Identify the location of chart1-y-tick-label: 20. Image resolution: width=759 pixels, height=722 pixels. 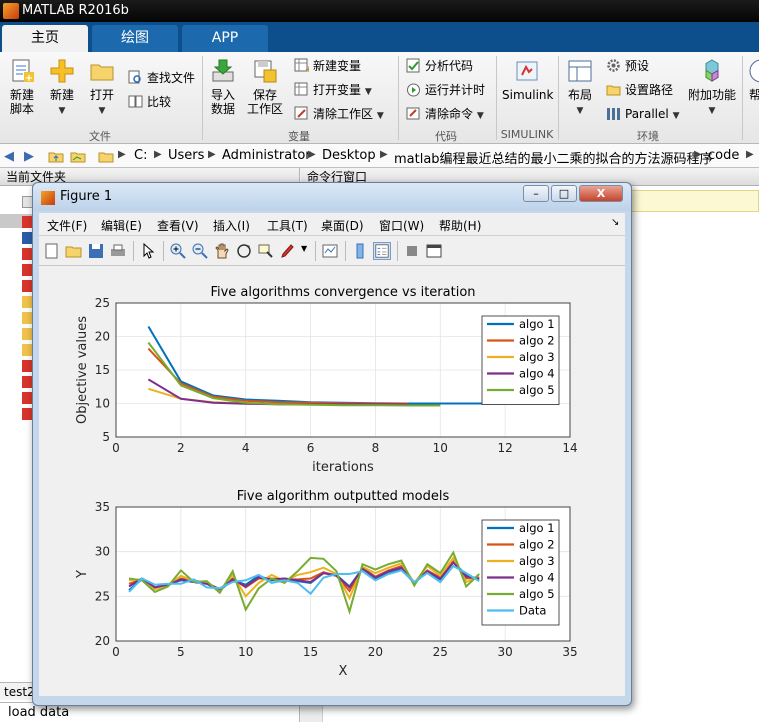
(102, 337).